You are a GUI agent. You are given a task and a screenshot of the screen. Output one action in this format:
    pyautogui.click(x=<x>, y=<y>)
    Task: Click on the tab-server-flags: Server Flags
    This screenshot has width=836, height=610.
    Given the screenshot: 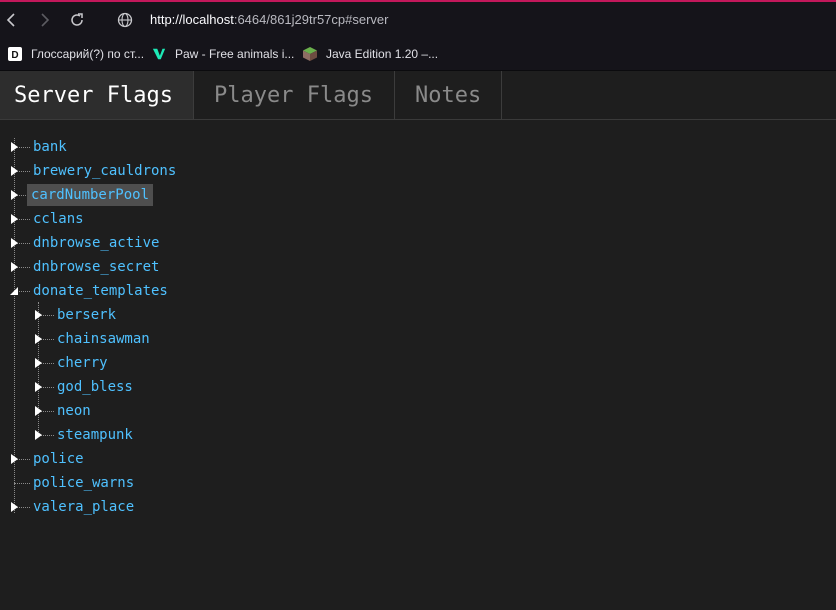 What is the action you would take?
    pyautogui.click(x=97, y=95)
    